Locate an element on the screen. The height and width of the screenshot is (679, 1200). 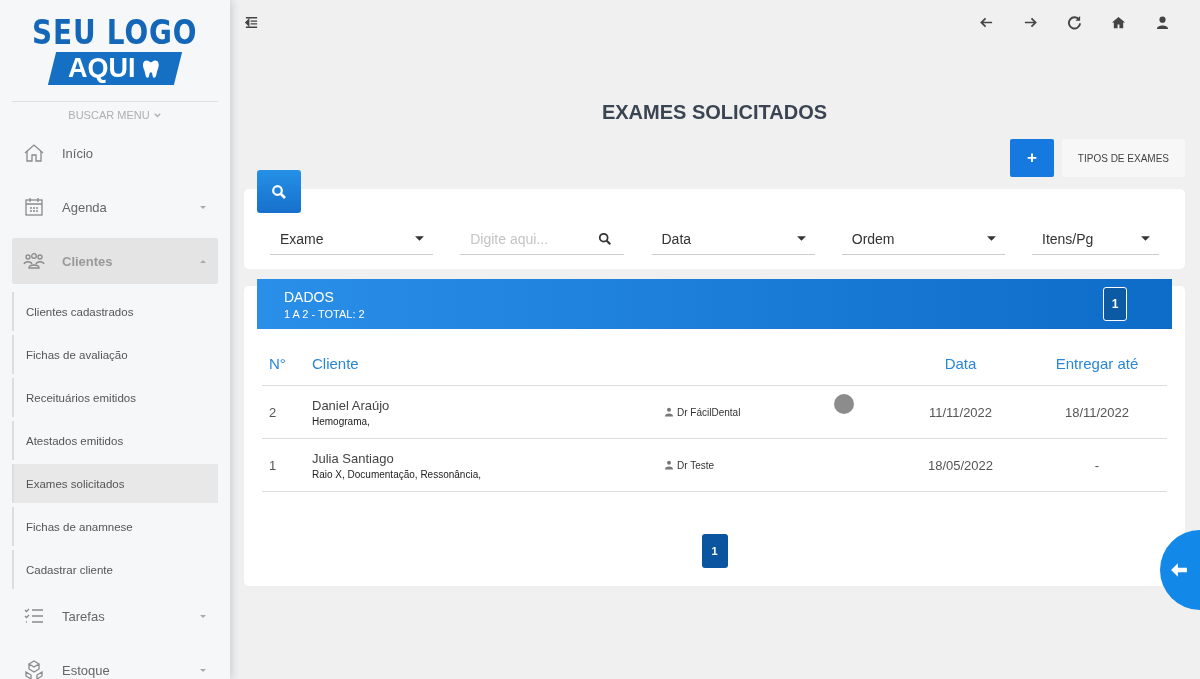
submenu-item: Exames solicitados is located at coordinates (115, 483).